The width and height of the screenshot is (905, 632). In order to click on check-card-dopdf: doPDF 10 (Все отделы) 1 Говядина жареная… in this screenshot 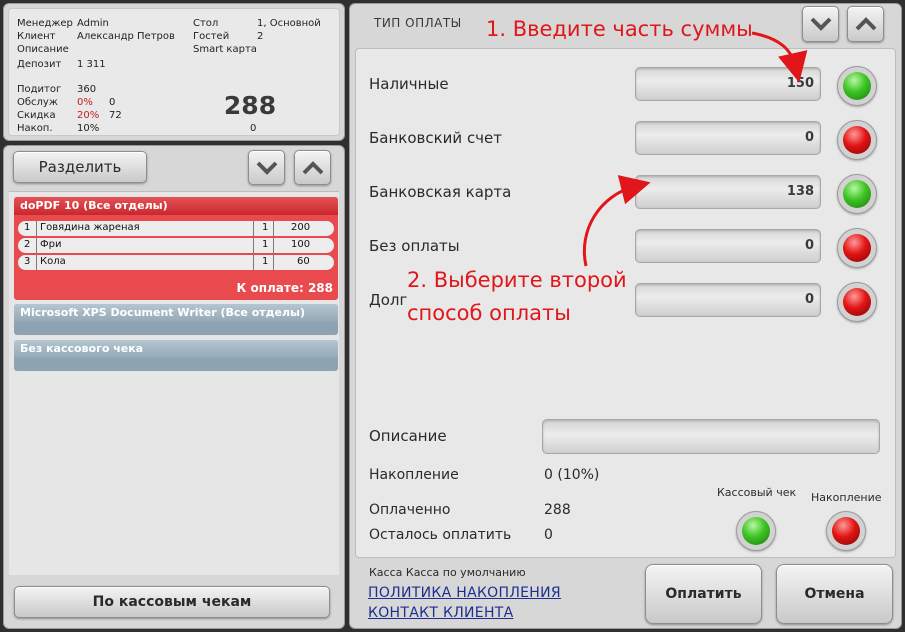, I will do `click(176, 248)`.